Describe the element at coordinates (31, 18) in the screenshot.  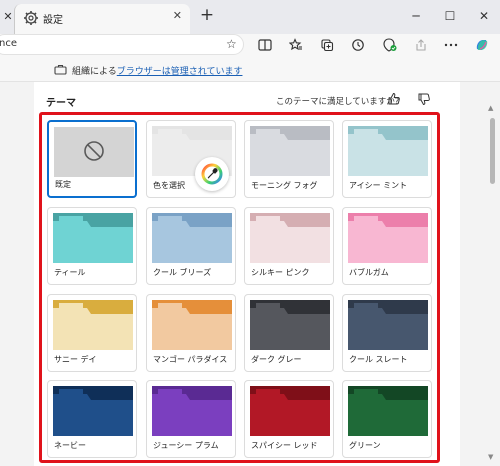
I see `settings-gear-icon` at that location.